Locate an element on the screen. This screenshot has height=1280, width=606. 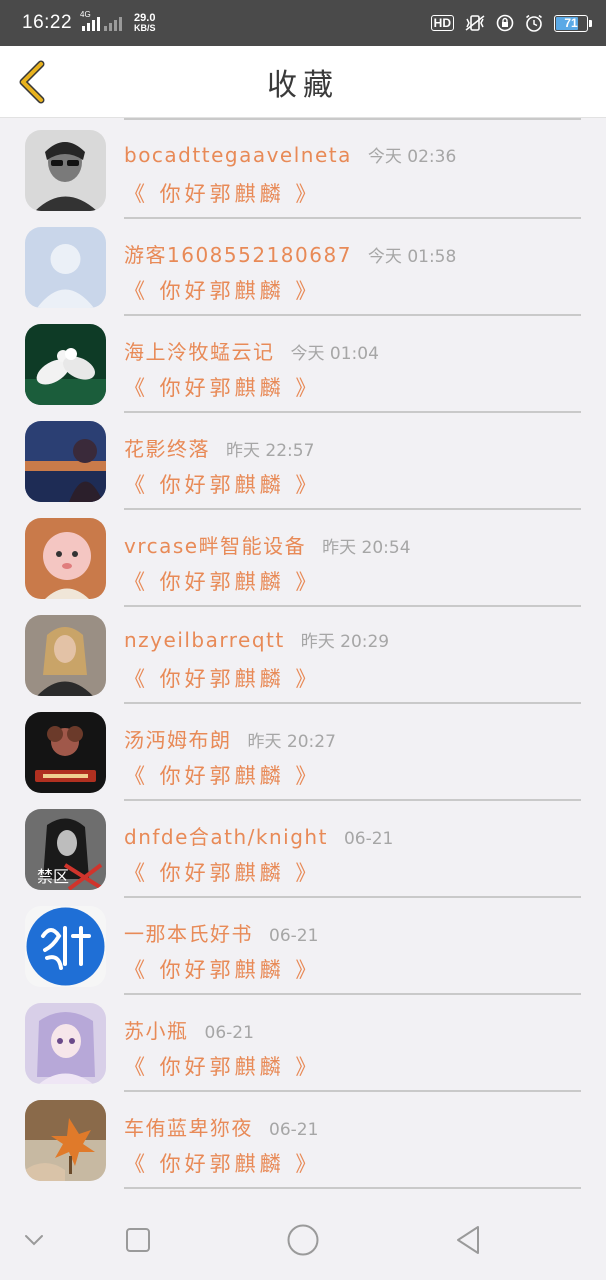
username: 一那本氏好书 is located at coordinates (188, 934).